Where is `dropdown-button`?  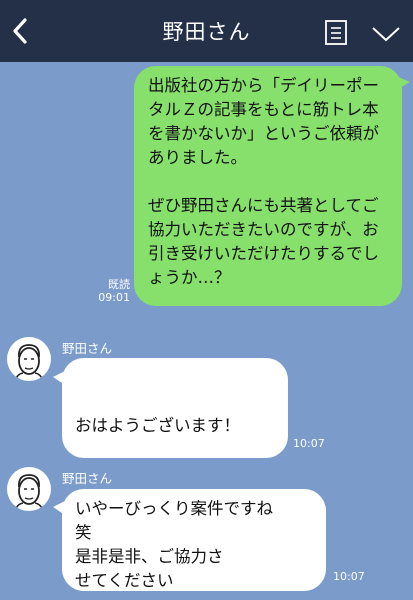
dropdown-button is located at coordinates (386, 34).